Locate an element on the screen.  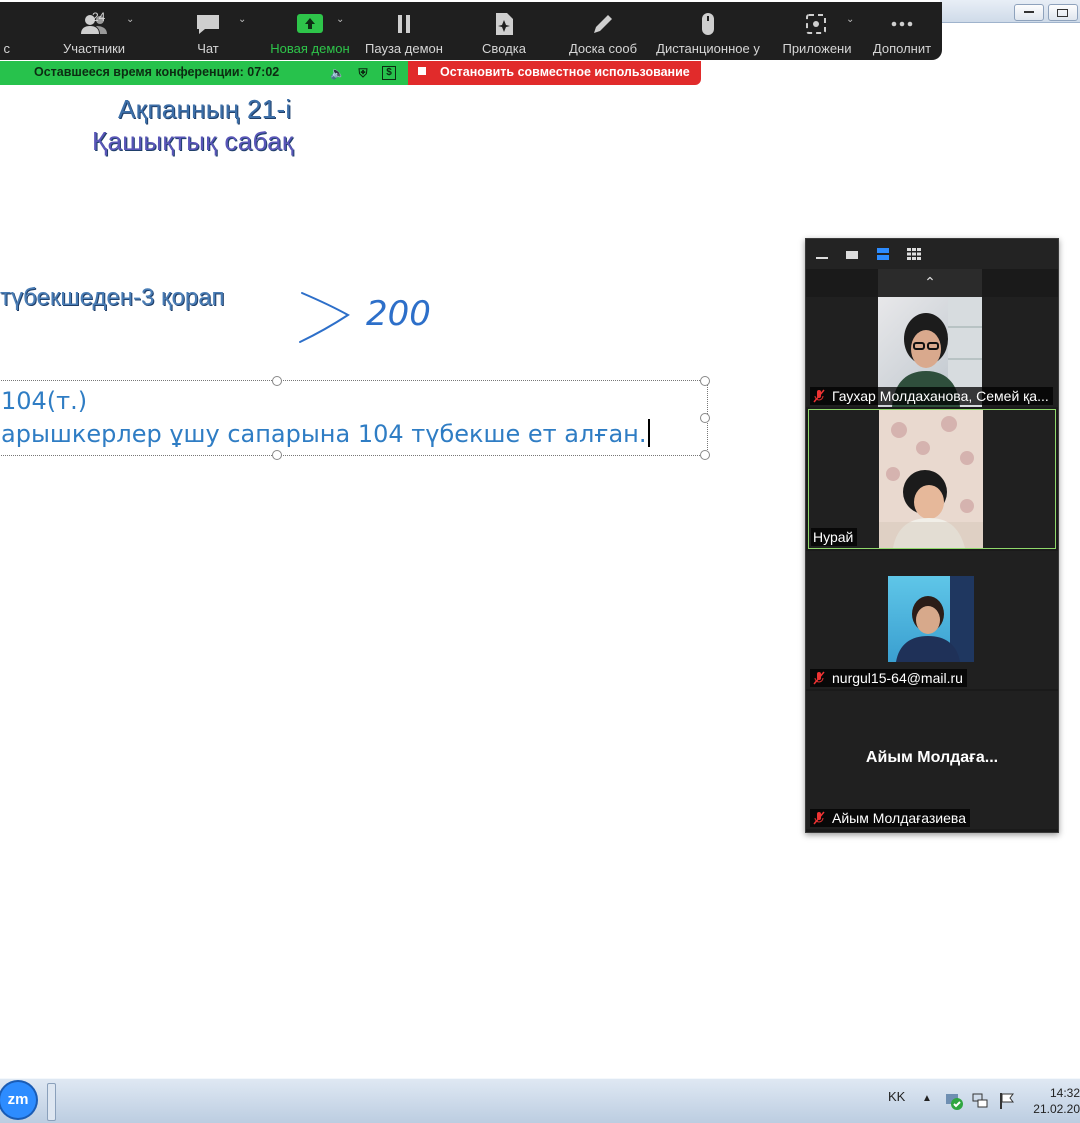
scroll-up-button: ⌃ is located at coordinates (930, 283).